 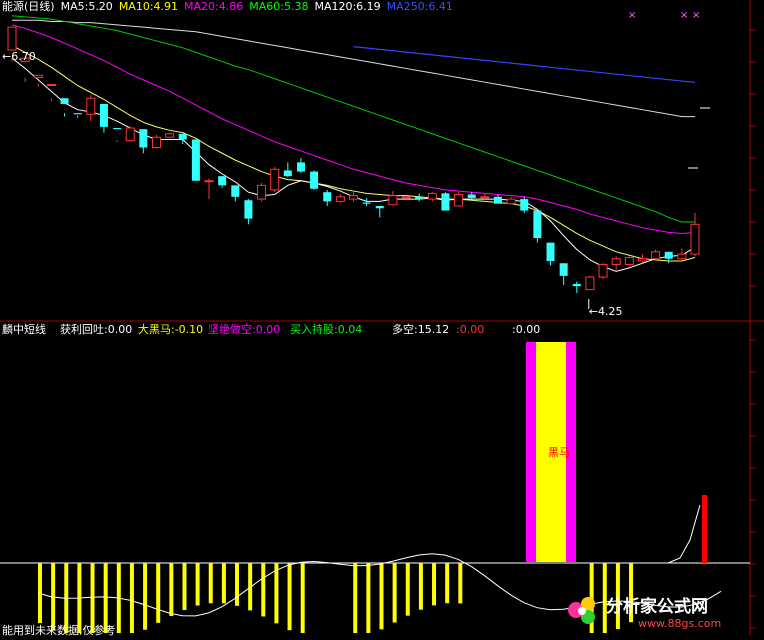 I want to click on ma-header-0: 能源(日线), so click(x=28, y=6).